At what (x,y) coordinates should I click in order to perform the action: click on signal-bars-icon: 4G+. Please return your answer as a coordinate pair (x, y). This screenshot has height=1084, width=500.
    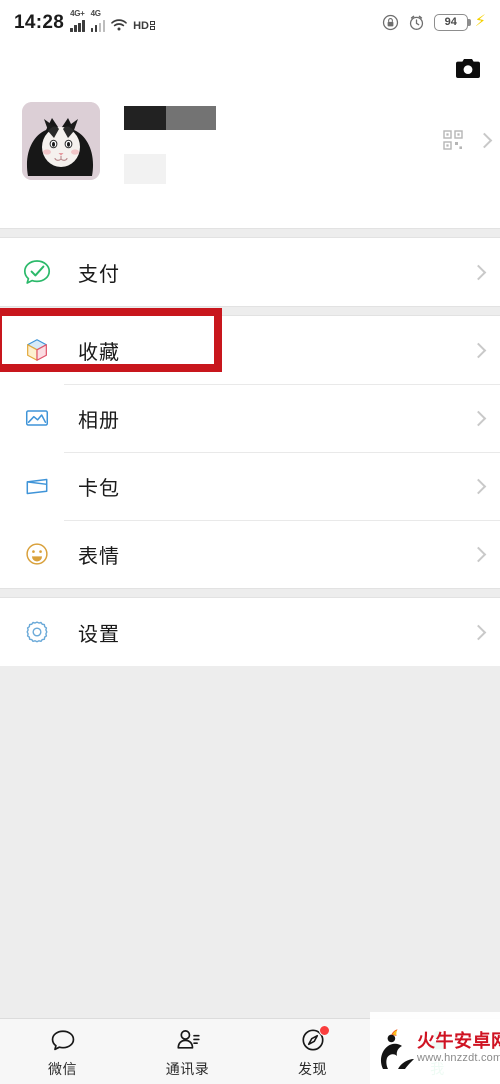
    Looking at the image, I should click on (77, 20).